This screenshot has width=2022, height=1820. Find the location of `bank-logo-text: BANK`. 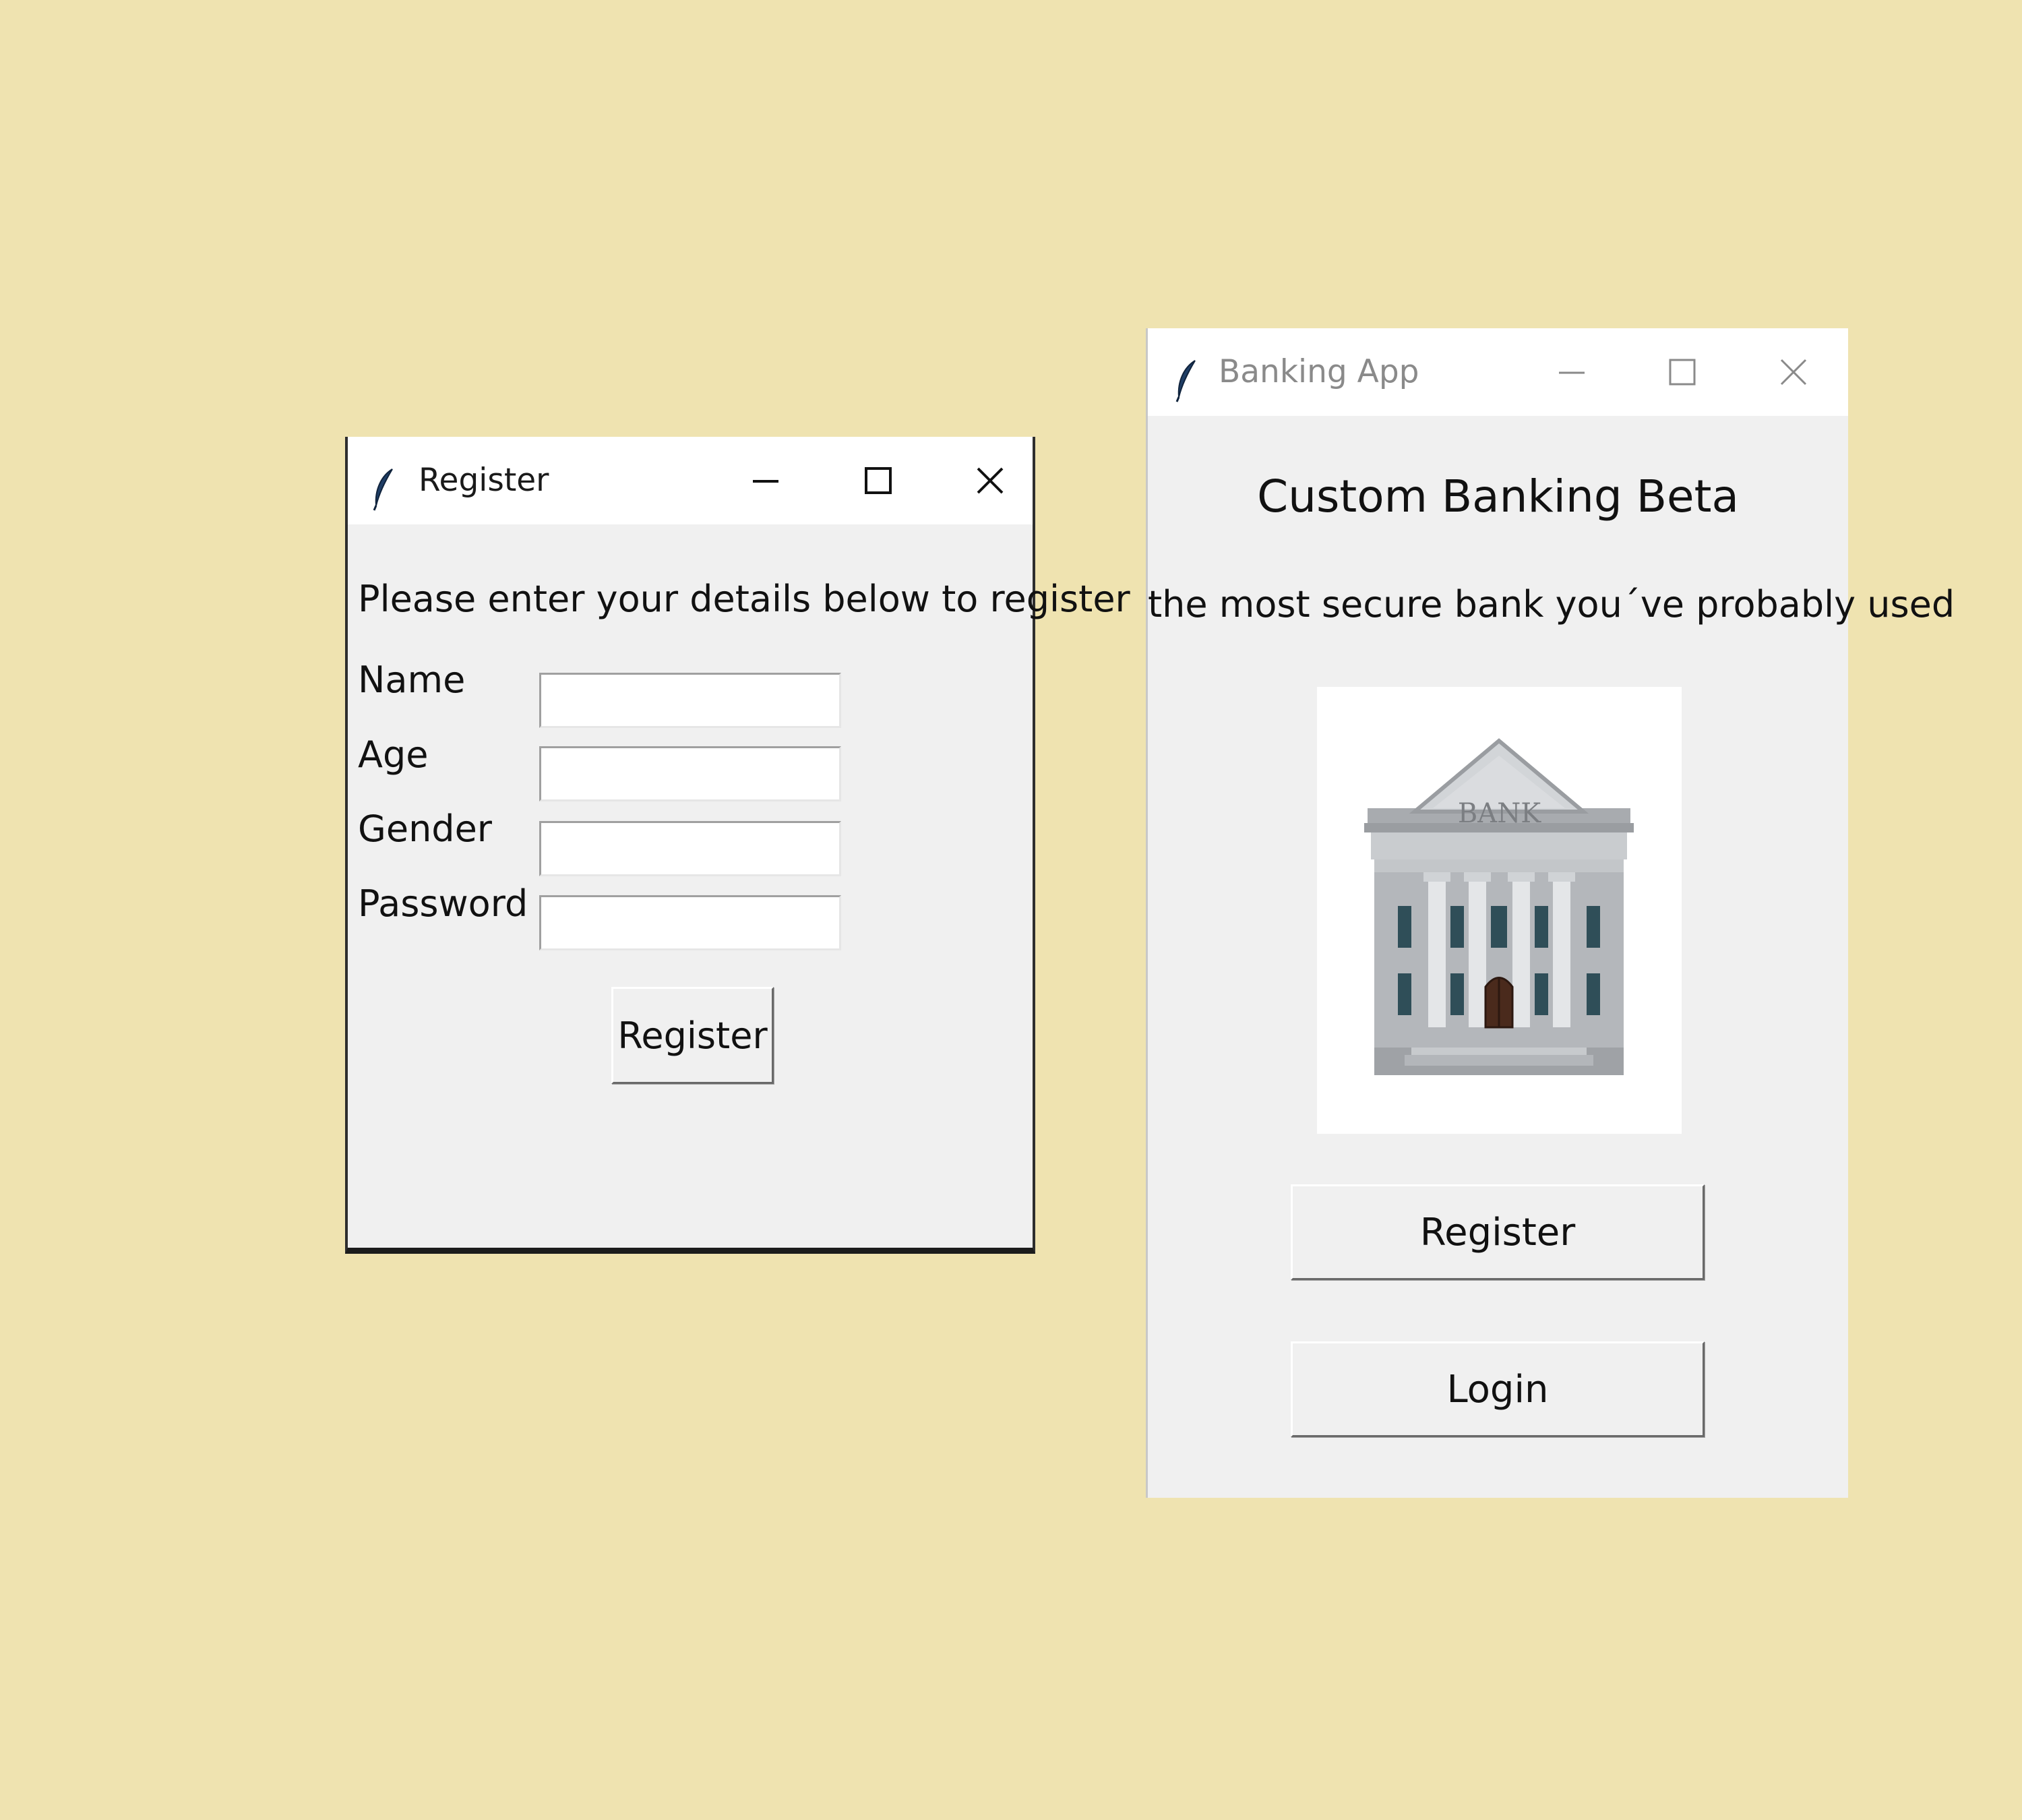

bank-logo-text: BANK is located at coordinates (1499, 813).